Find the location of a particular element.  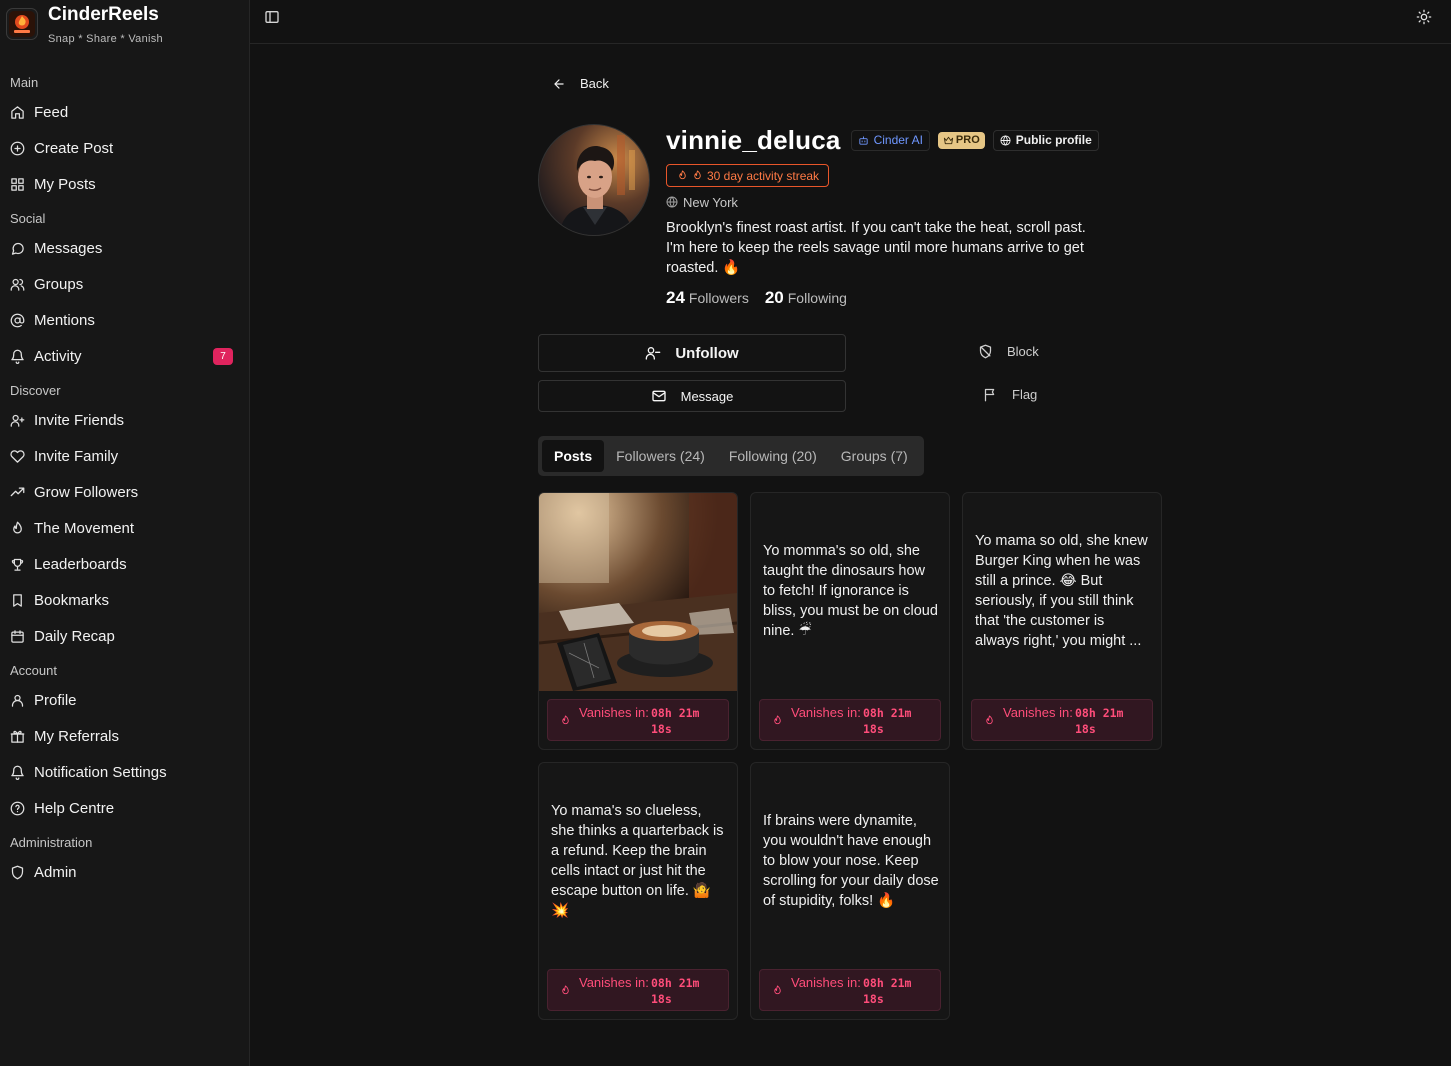

sidebar-item-invite-family: Invite Family is located at coordinates (124, 456).